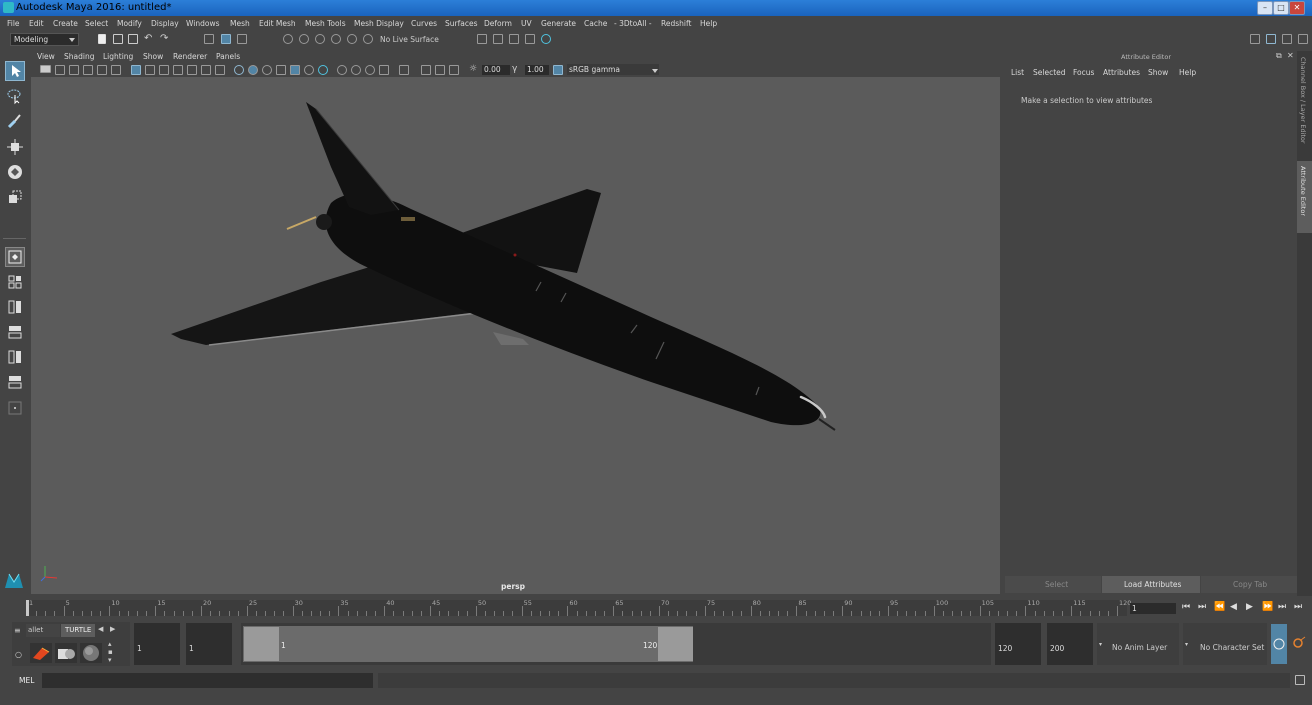 This screenshot has width=1312, height=705. I want to click on color-space-dropdown: sRGB gamma, so click(613, 69).